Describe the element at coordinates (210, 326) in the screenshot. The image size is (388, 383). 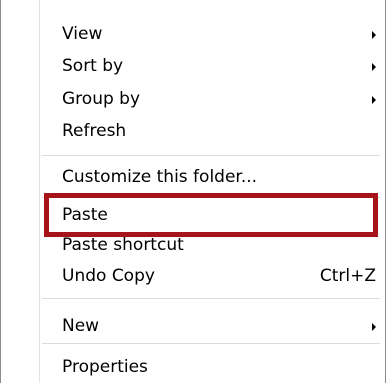
I see `menu-item-new: New` at that location.